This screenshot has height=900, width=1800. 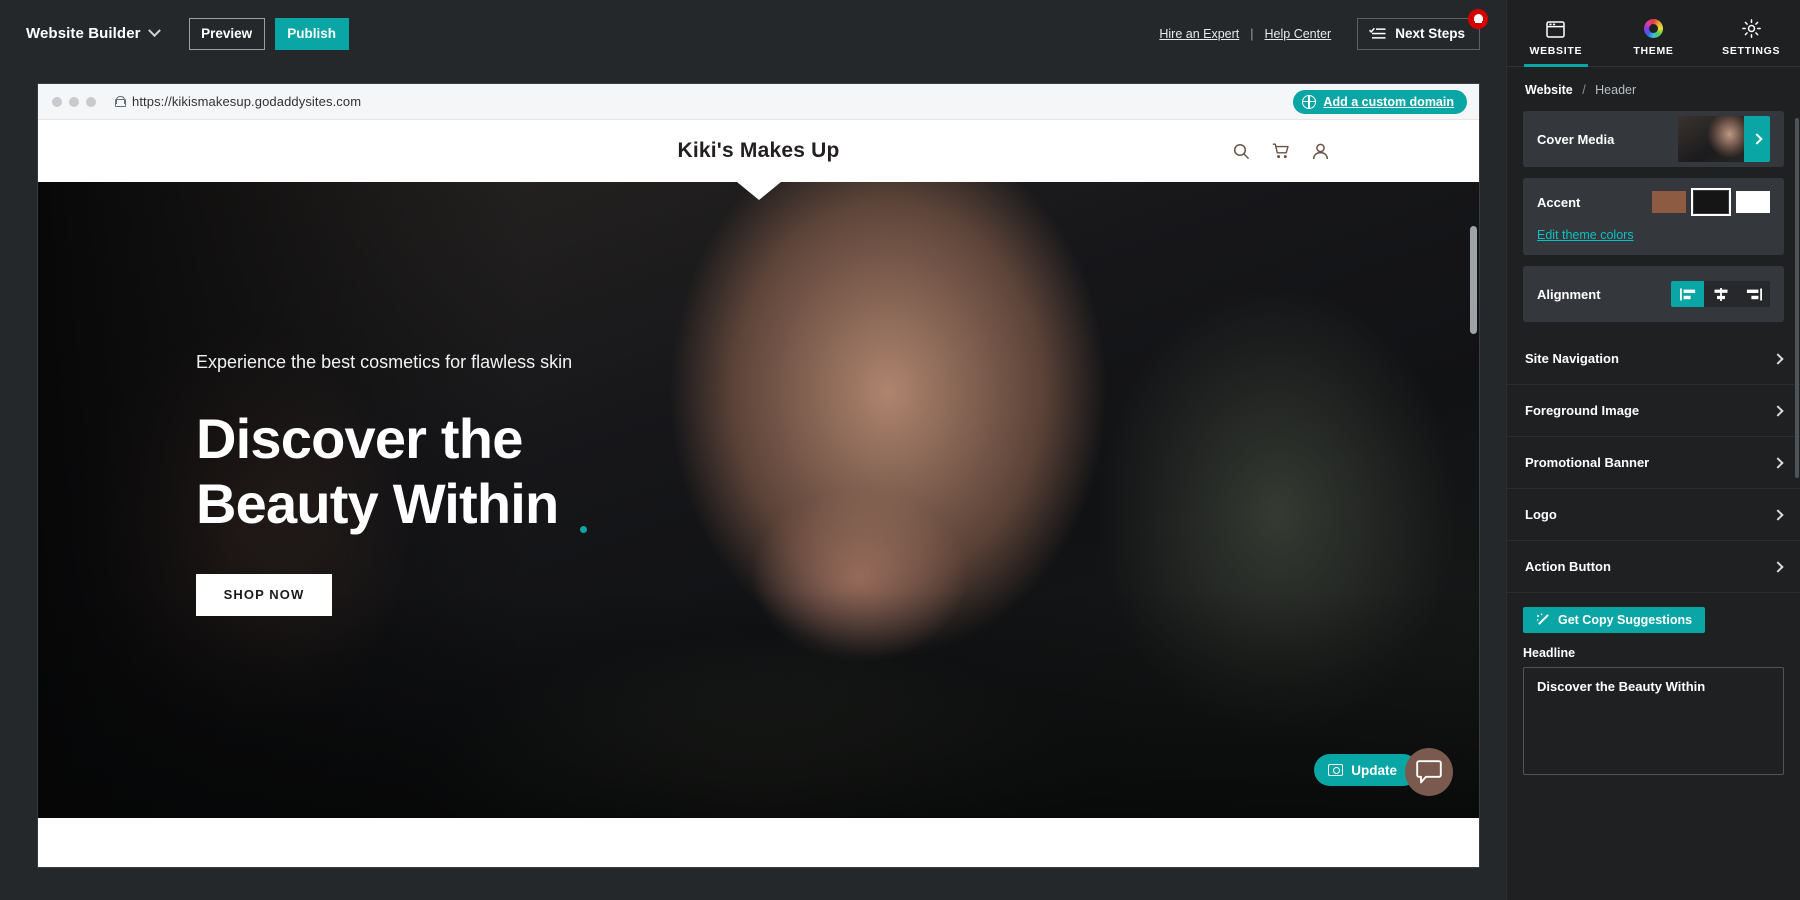 I want to click on accent-card: Accent Edit theme colors, so click(x=1653, y=216).